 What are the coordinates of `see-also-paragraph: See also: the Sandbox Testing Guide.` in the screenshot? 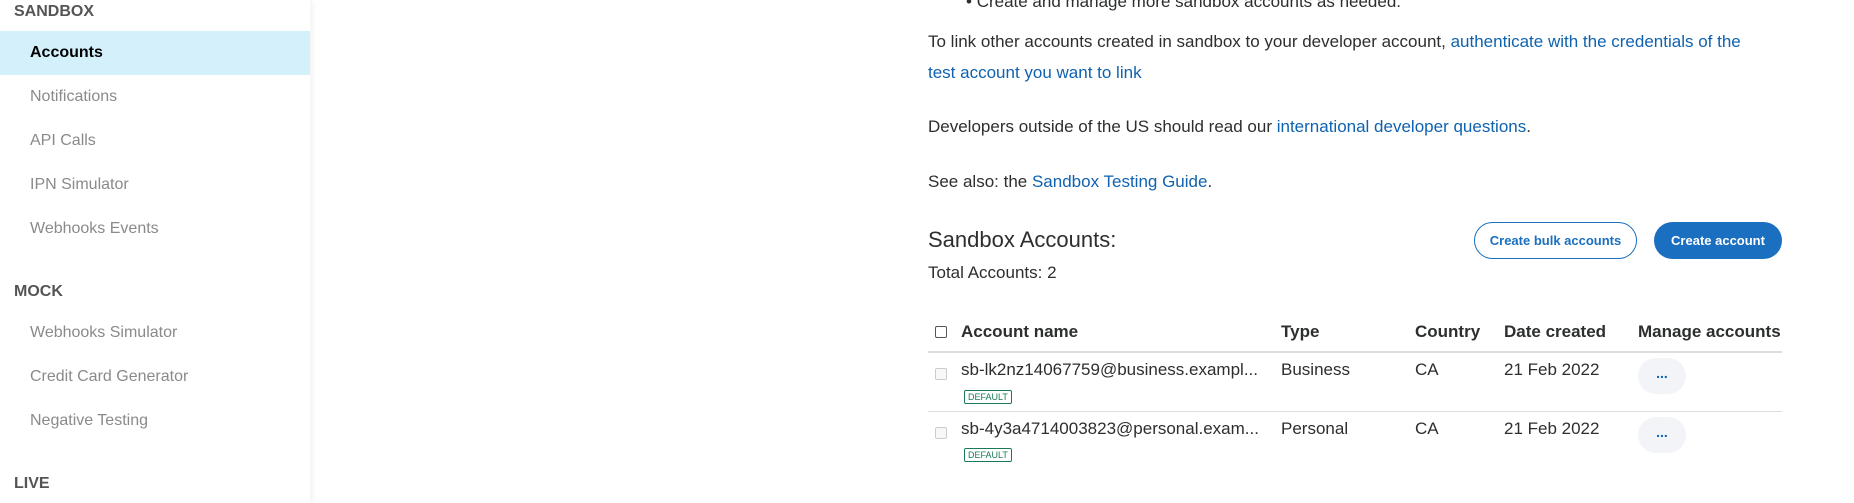 It's located at (1070, 182).